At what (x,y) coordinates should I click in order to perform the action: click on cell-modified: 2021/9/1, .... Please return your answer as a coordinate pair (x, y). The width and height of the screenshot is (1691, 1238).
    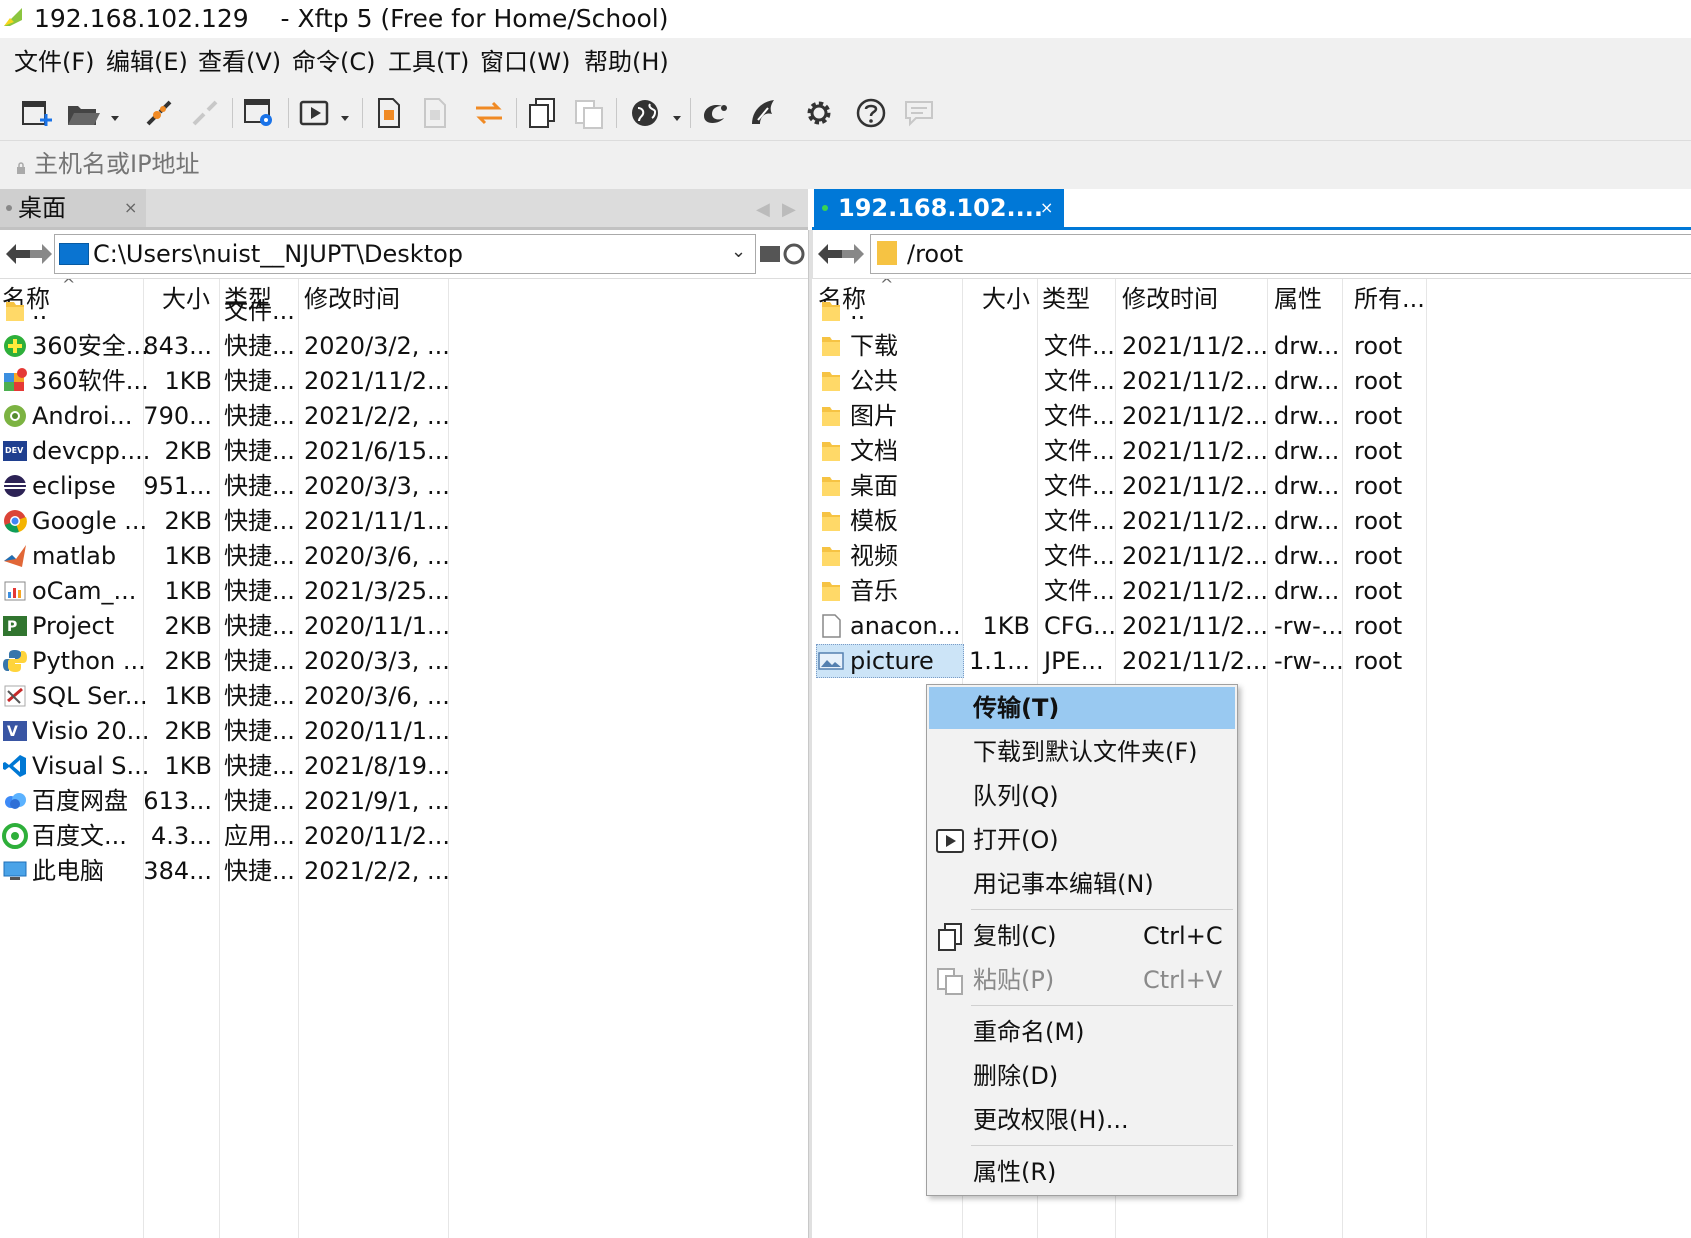
    Looking at the image, I should click on (377, 801).